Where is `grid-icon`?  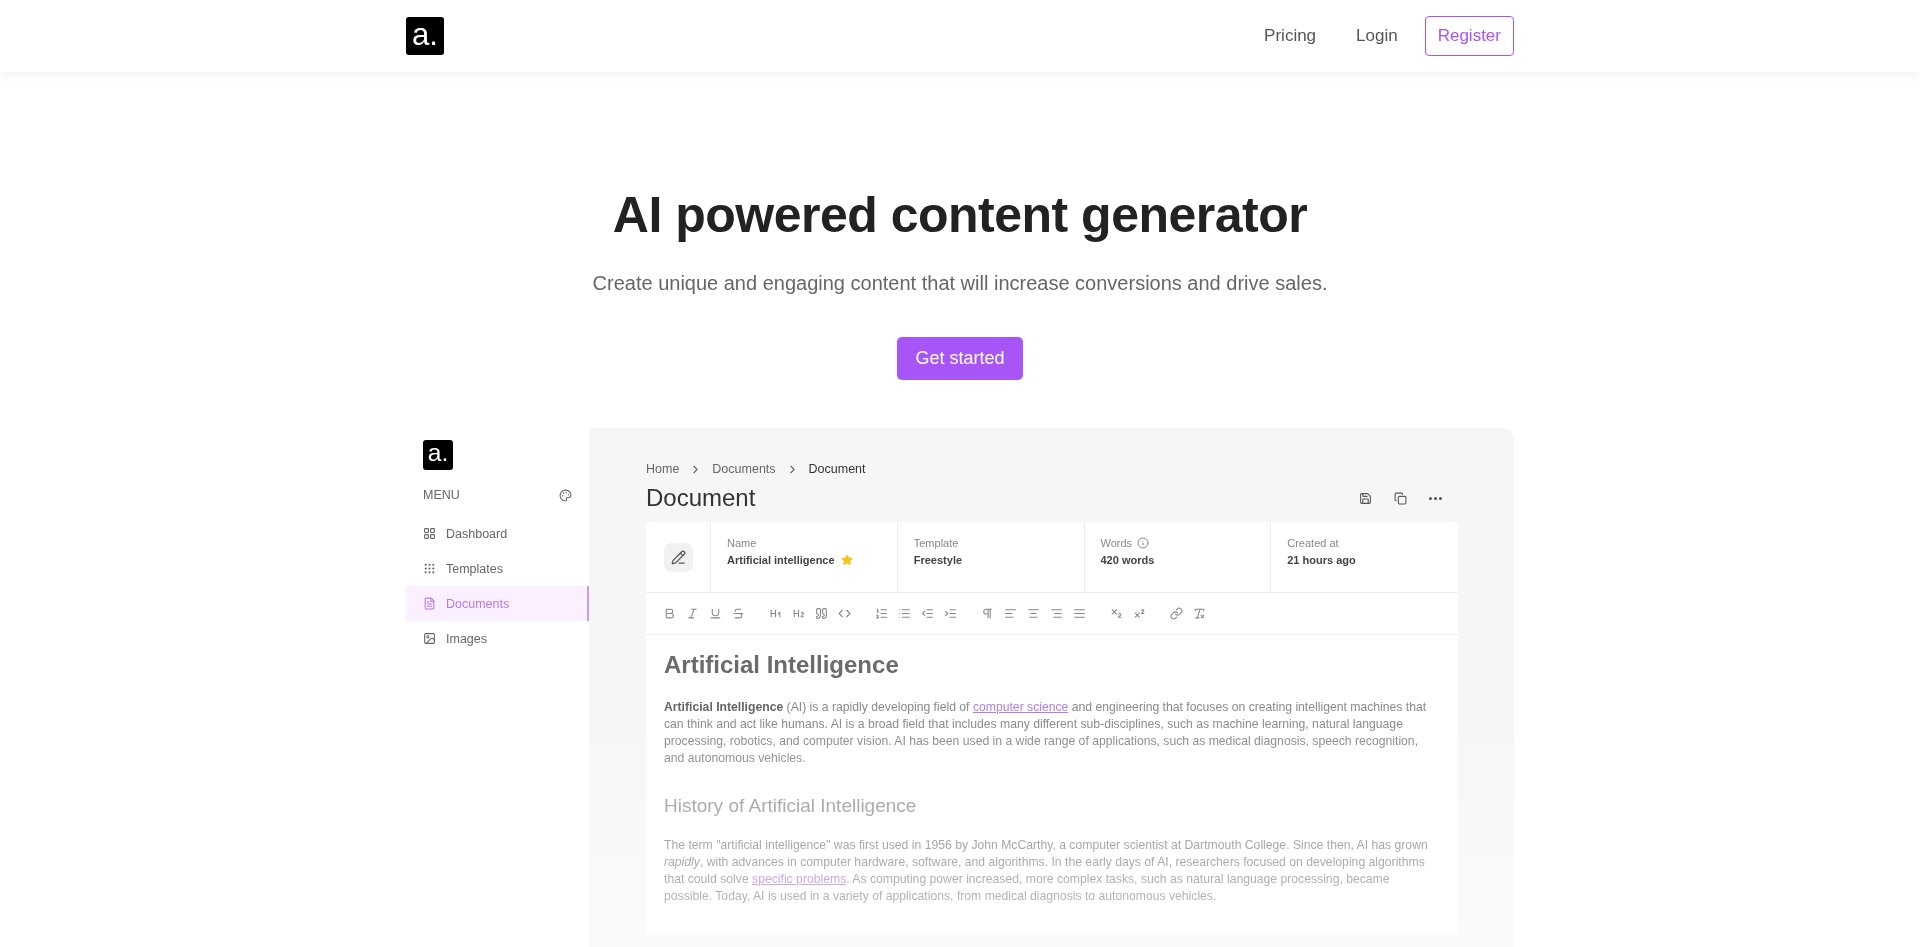 grid-icon is located at coordinates (429, 533).